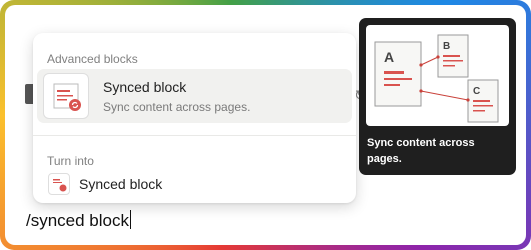 This screenshot has width=531, height=250. I want to click on menu-item-title: Synced block, so click(145, 87).